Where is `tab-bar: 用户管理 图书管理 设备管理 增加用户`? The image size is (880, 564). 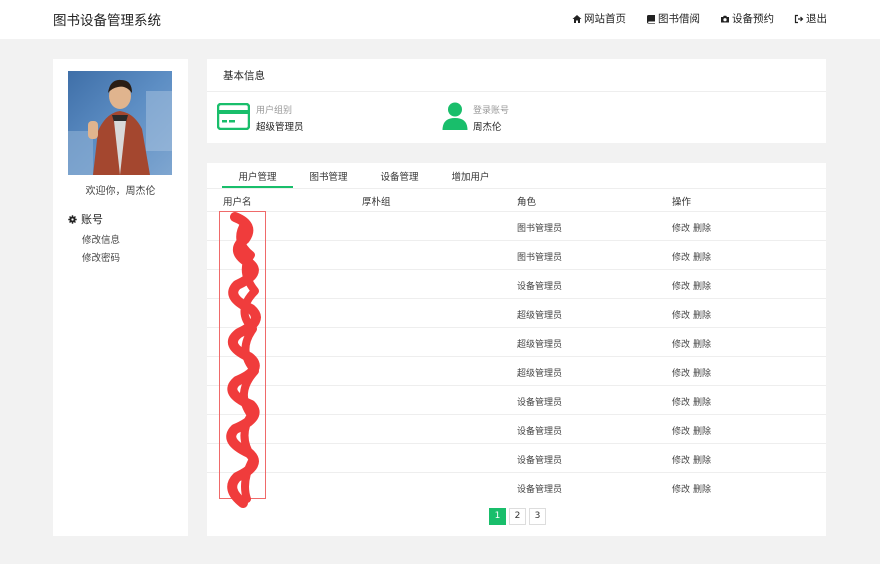
tab-bar: 用户管理 图书管理 设备管理 增加用户 is located at coordinates (364, 175).